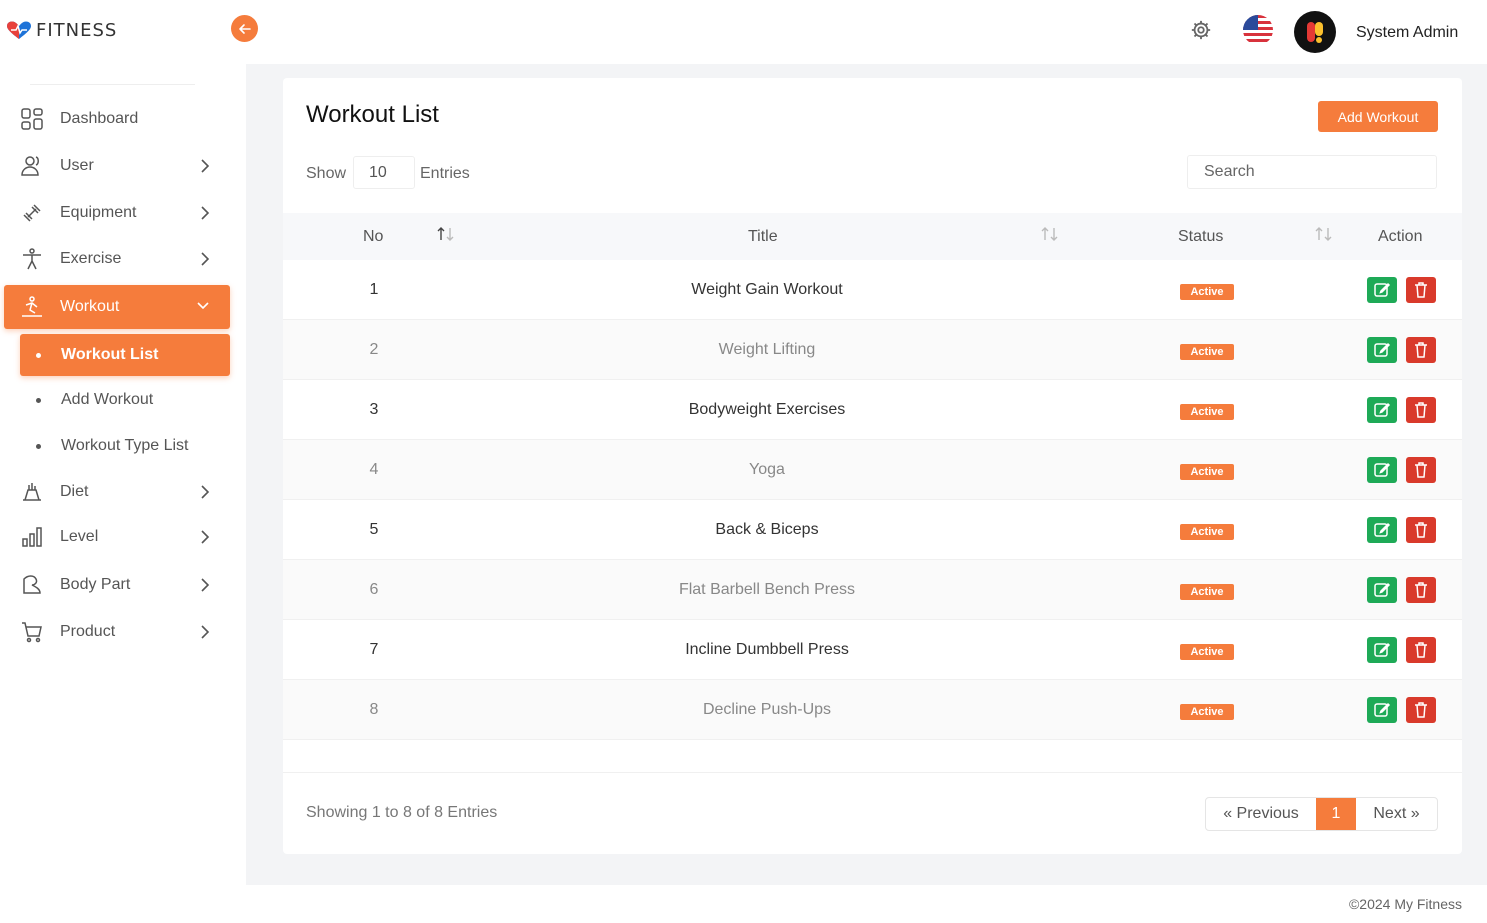  Describe the element at coordinates (125, 446) in the screenshot. I see `sidebar-subitem-workout-type-list: Workout Type List` at that location.